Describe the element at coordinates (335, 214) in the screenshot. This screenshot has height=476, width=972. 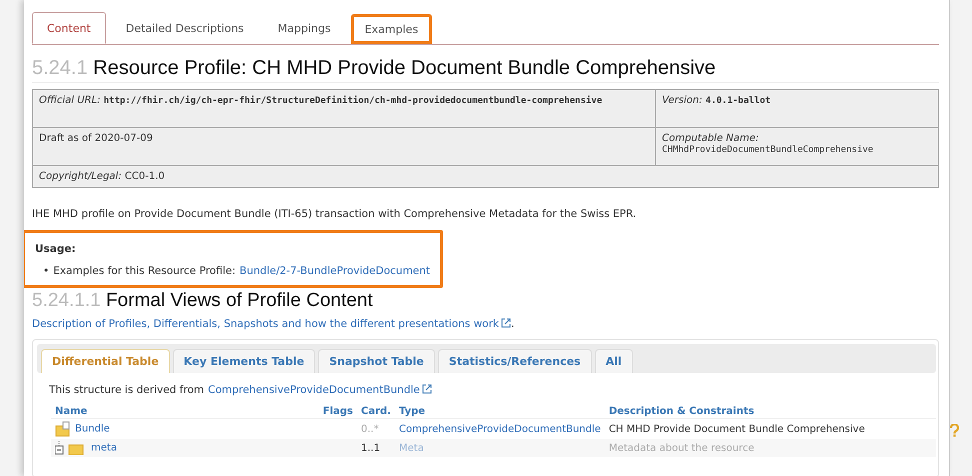
I see `description-text: IHE MHD profile on Provide Document Bundle (ITI-65) transaction with Comprehensive Metadata for the Swiss EPR.` at that location.